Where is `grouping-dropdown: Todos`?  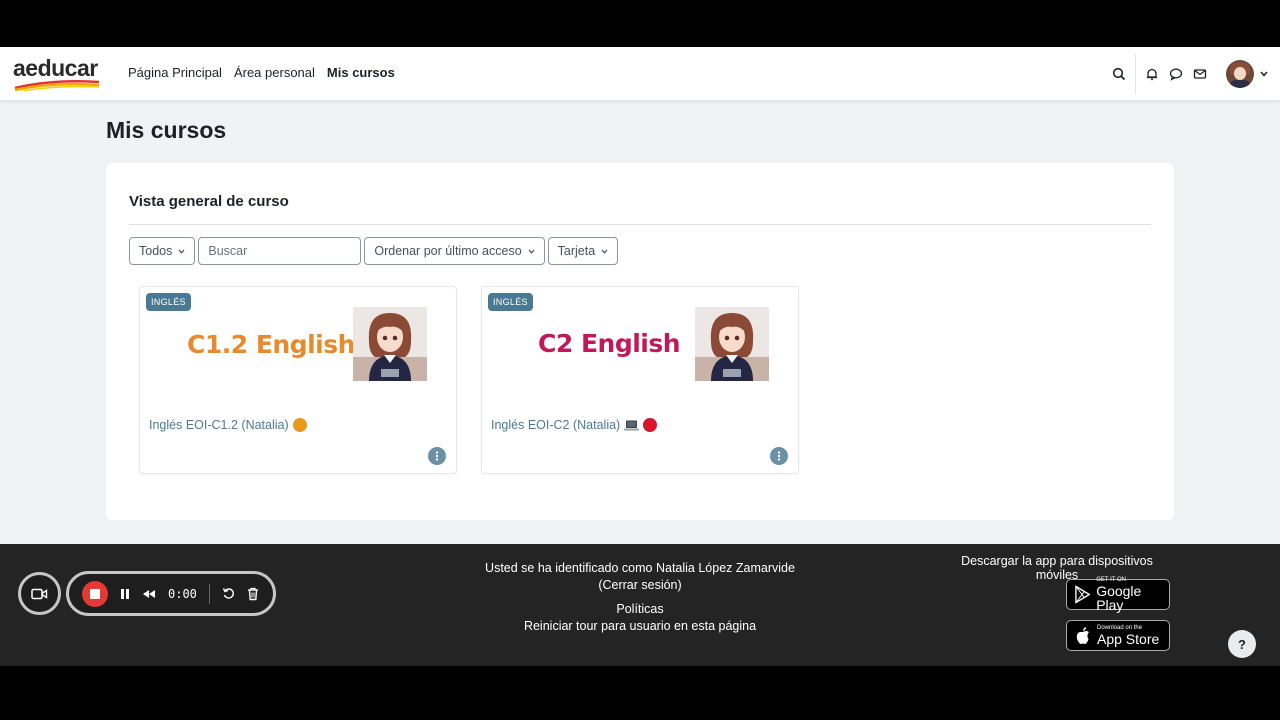 grouping-dropdown: Todos is located at coordinates (162, 251).